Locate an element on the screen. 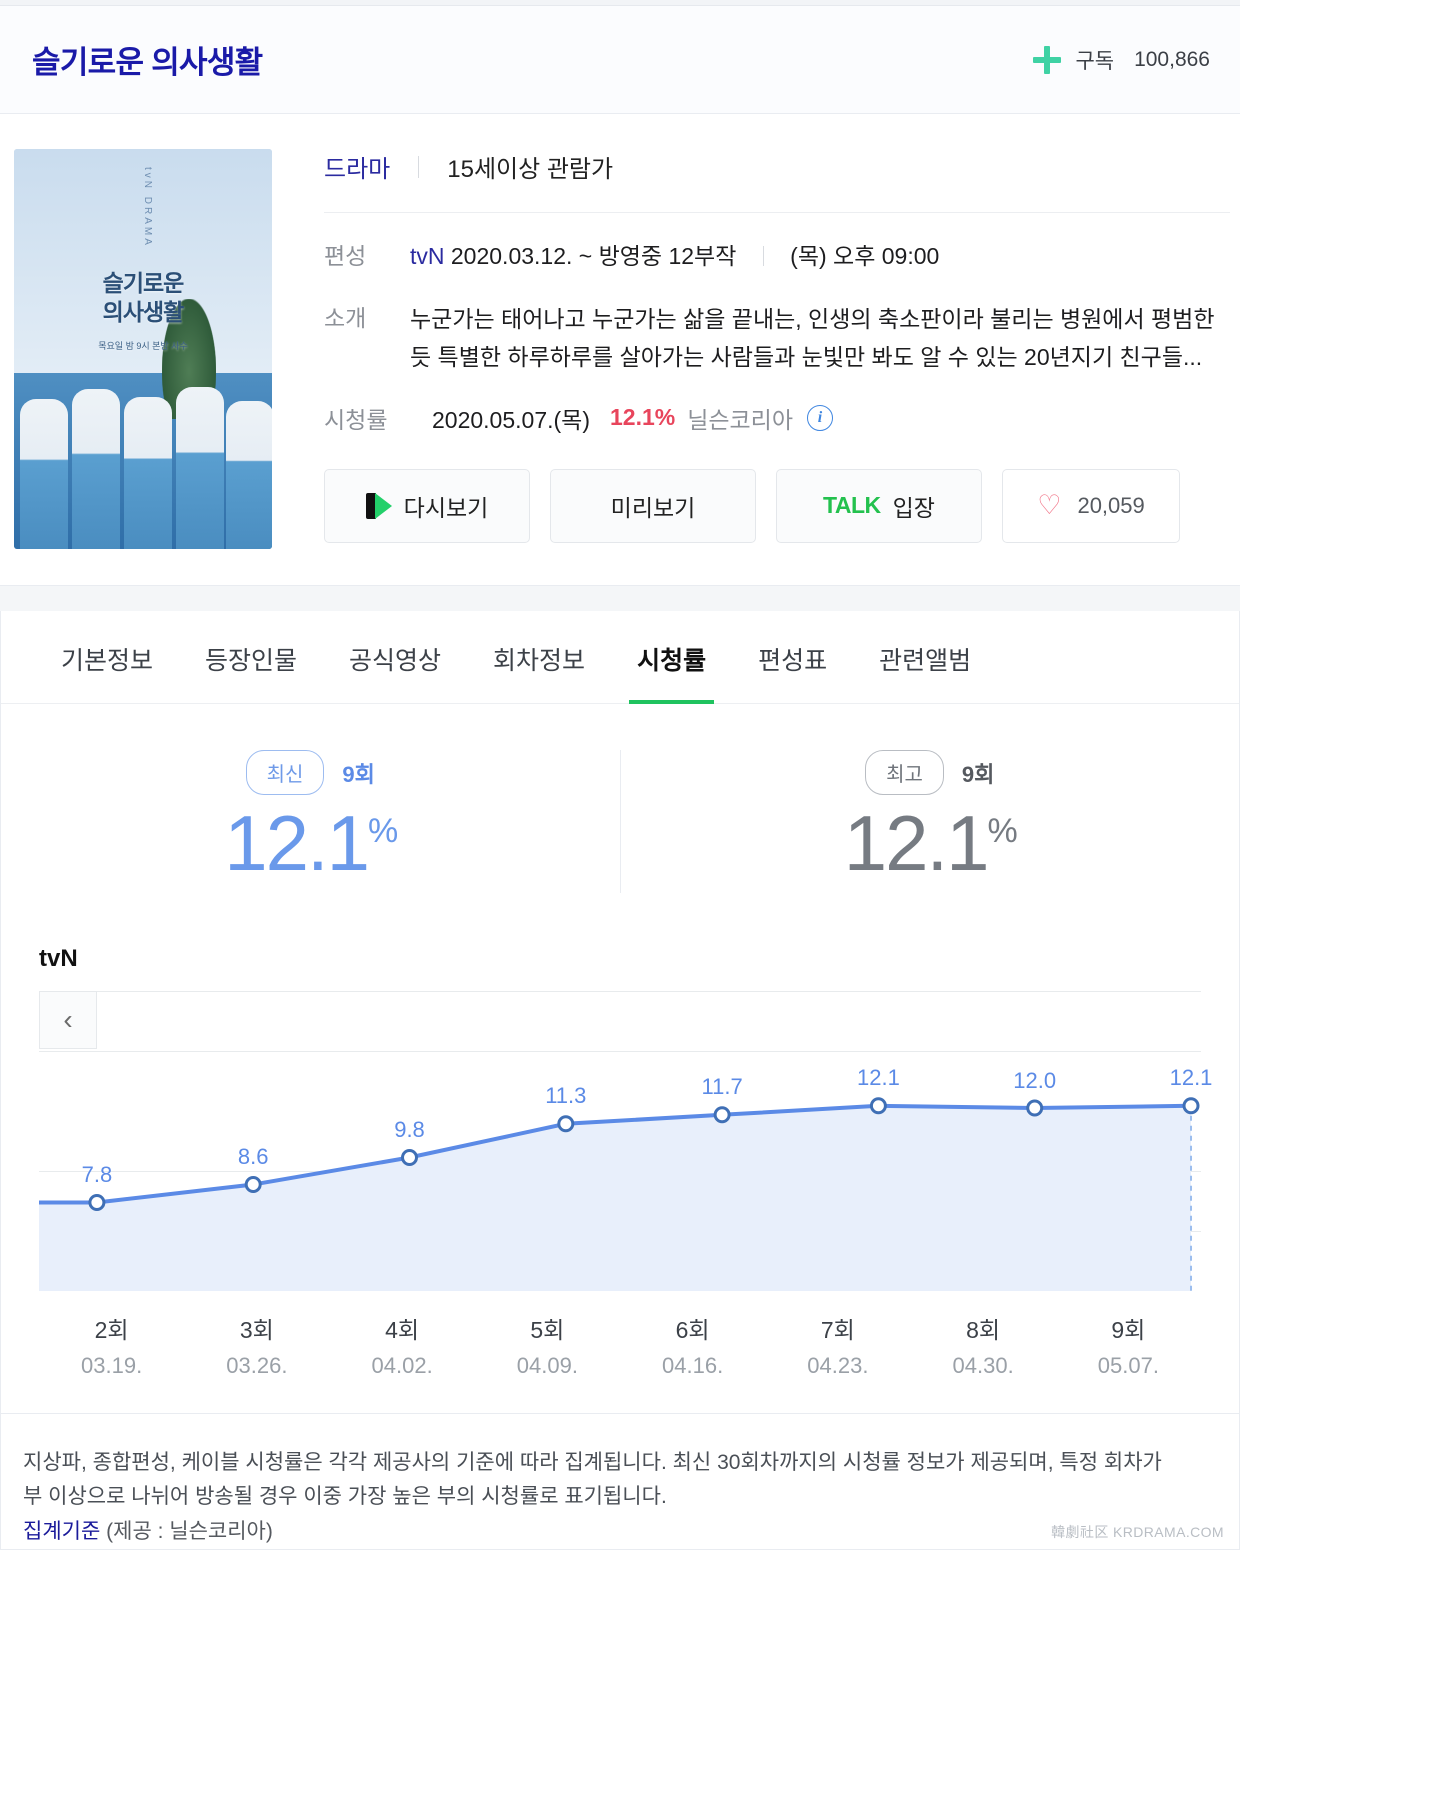 The width and height of the screenshot is (1440, 1820). tab-characters: 등장인물 is located at coordinates (251, 657).